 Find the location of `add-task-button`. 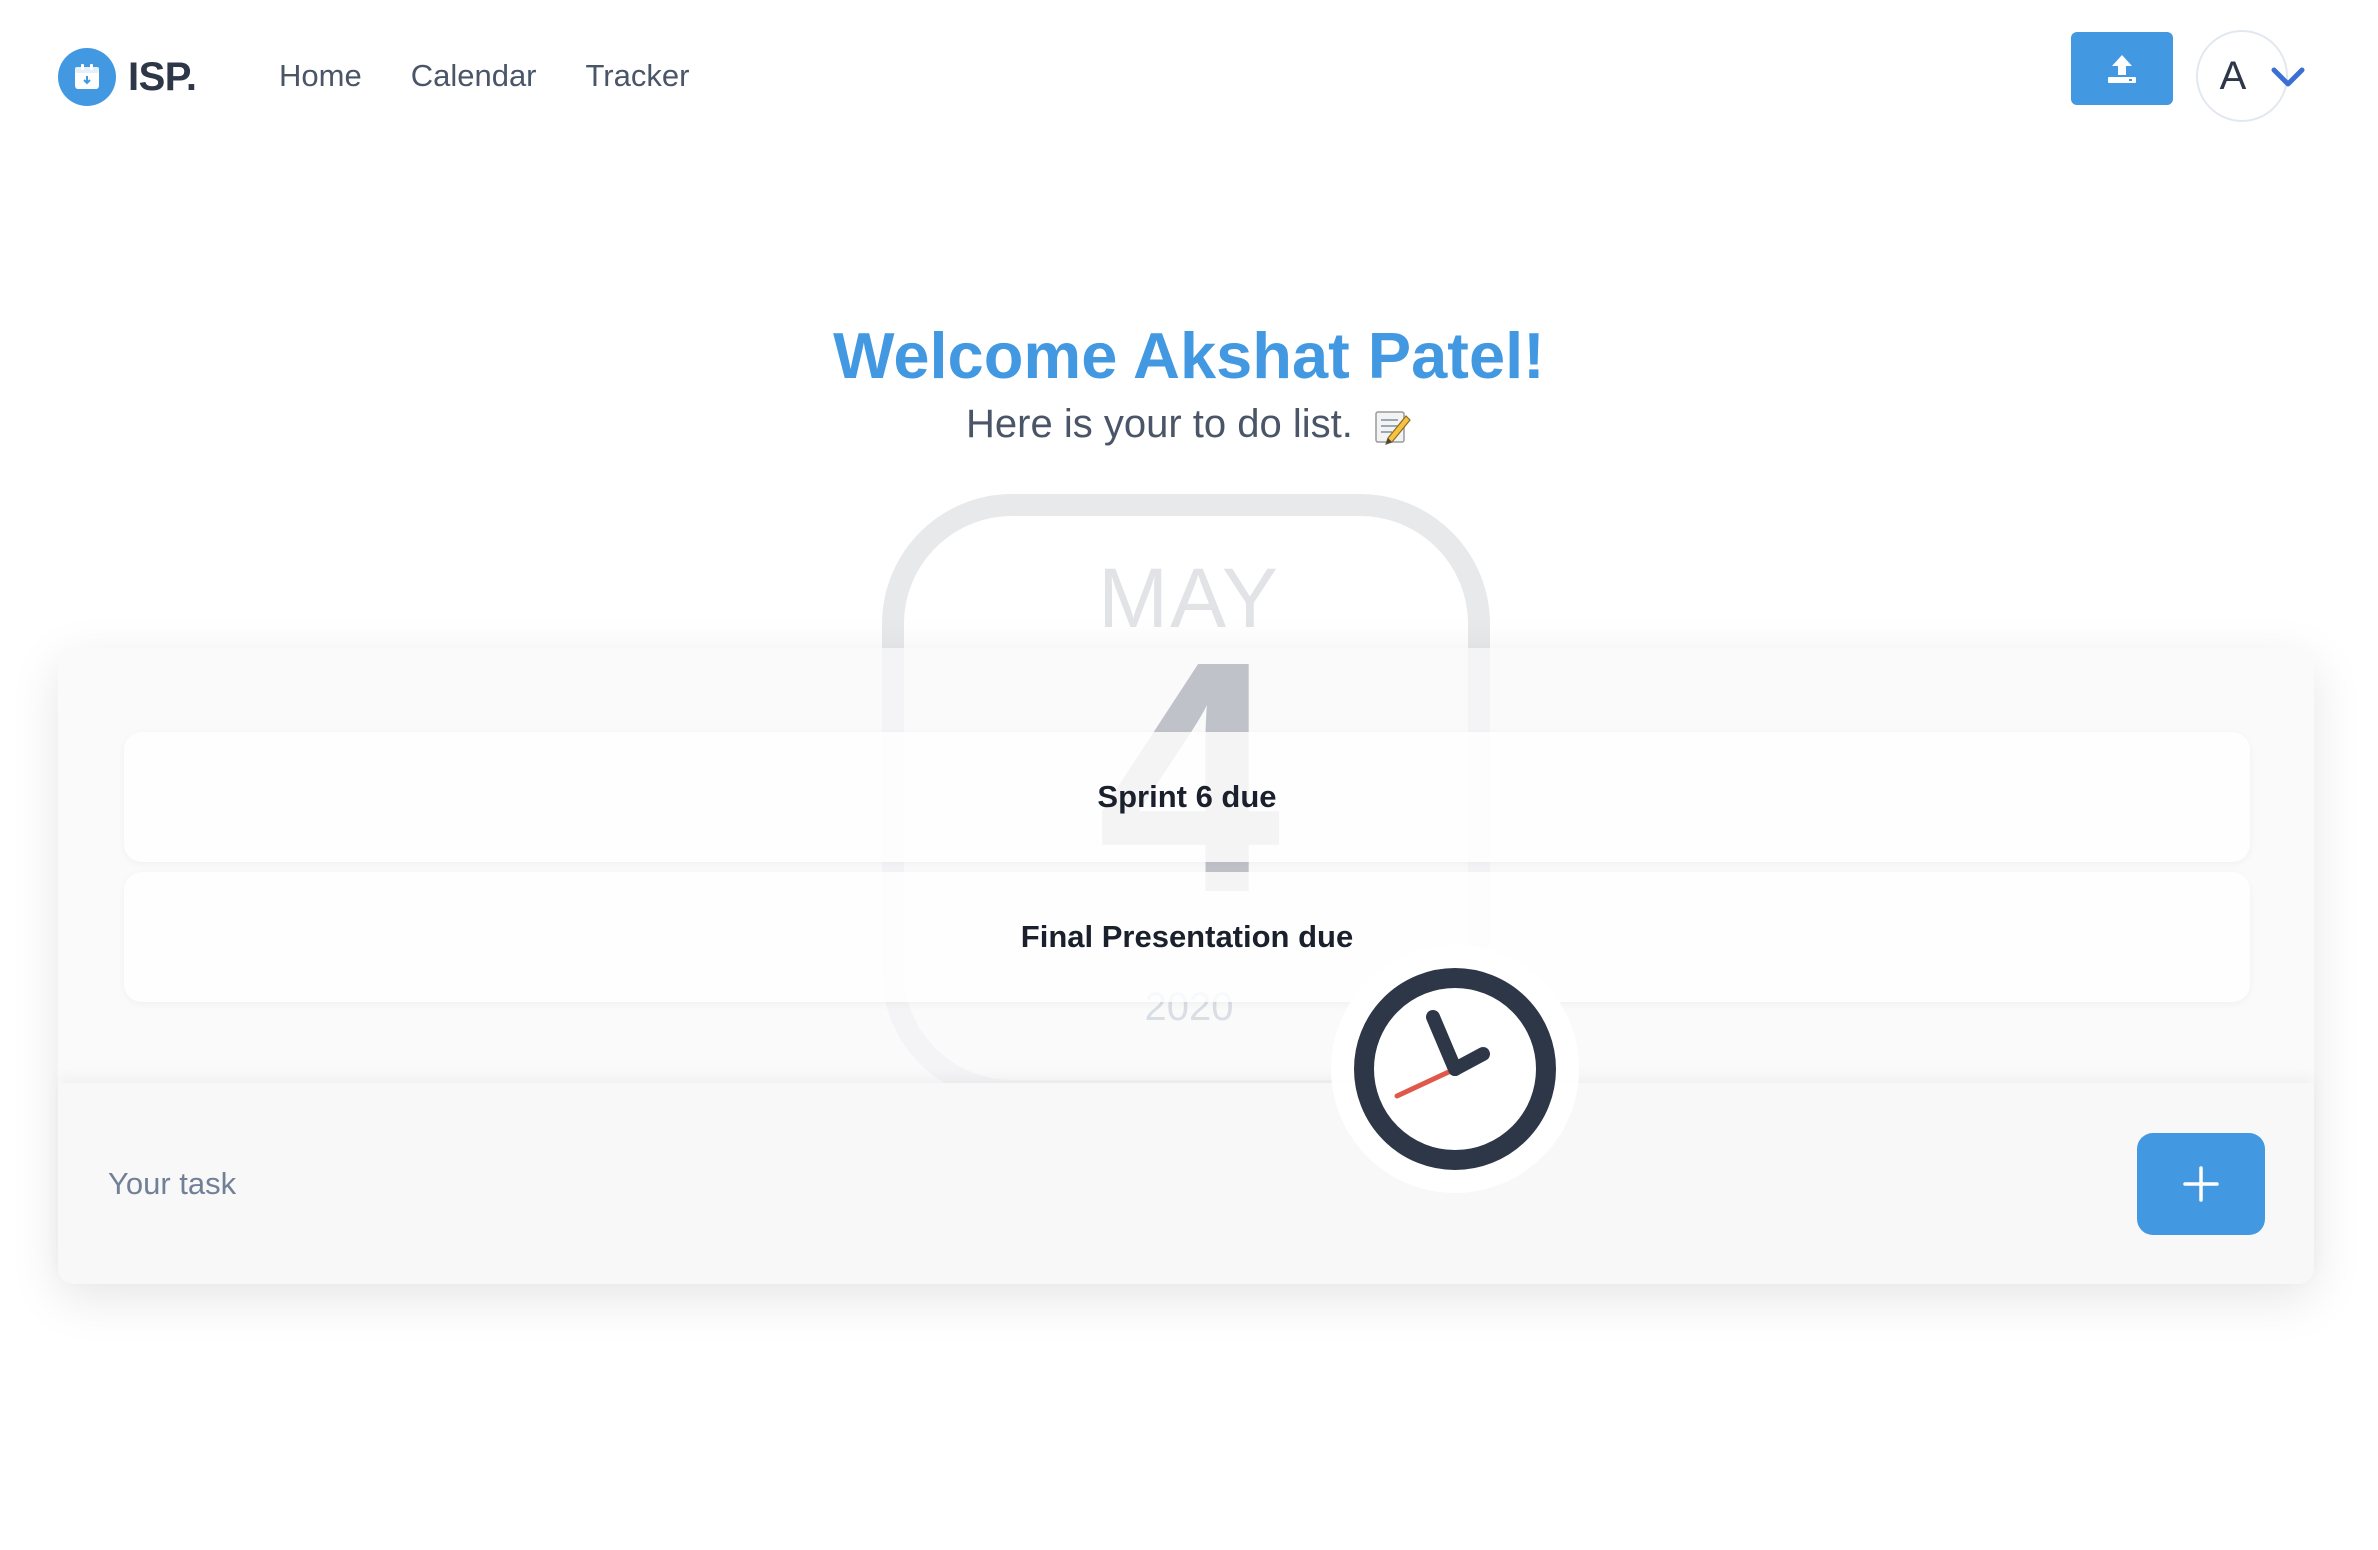

add-task-button is located at coordinates (2201, 1184).